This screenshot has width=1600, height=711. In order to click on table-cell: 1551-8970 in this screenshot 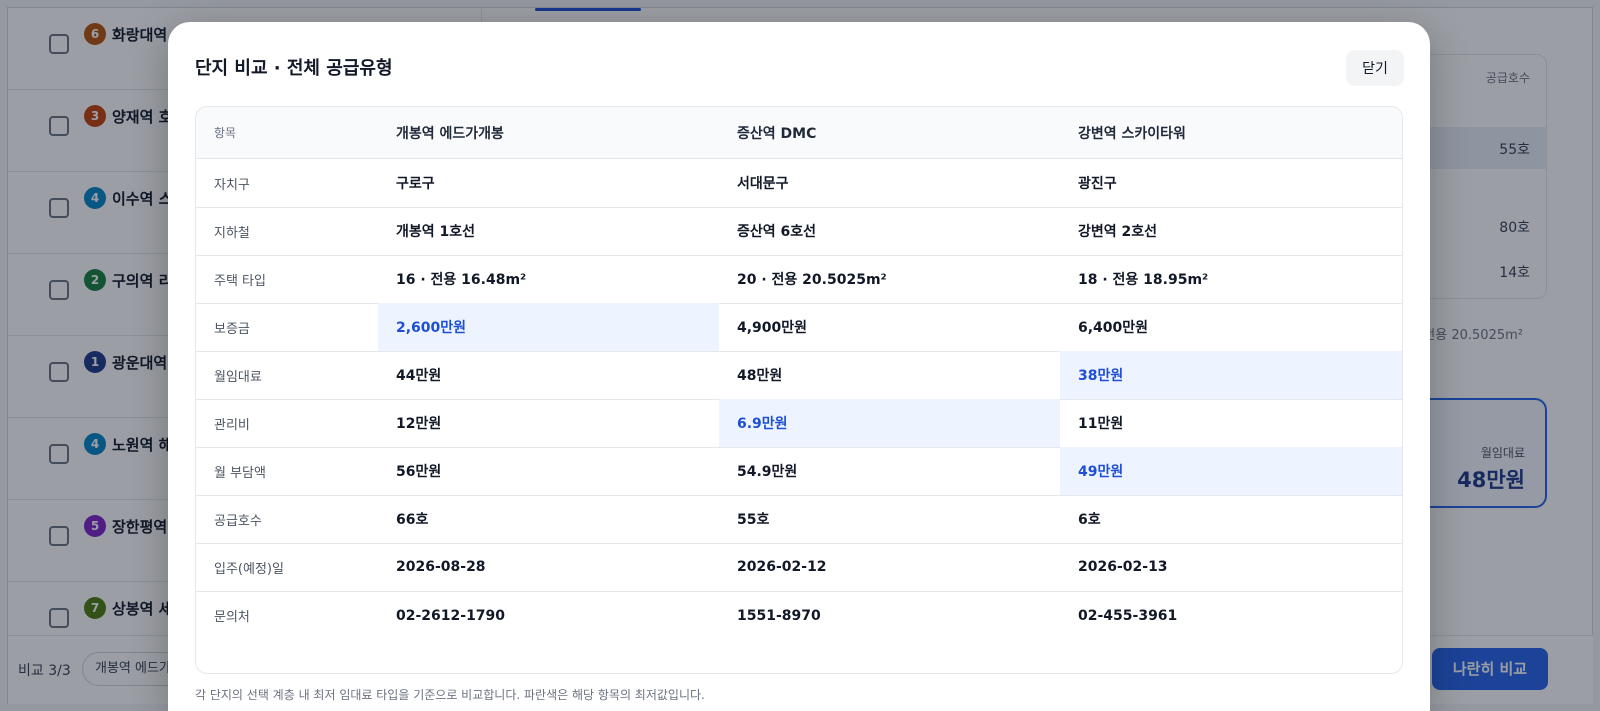, I will do `click(779, 615)`.